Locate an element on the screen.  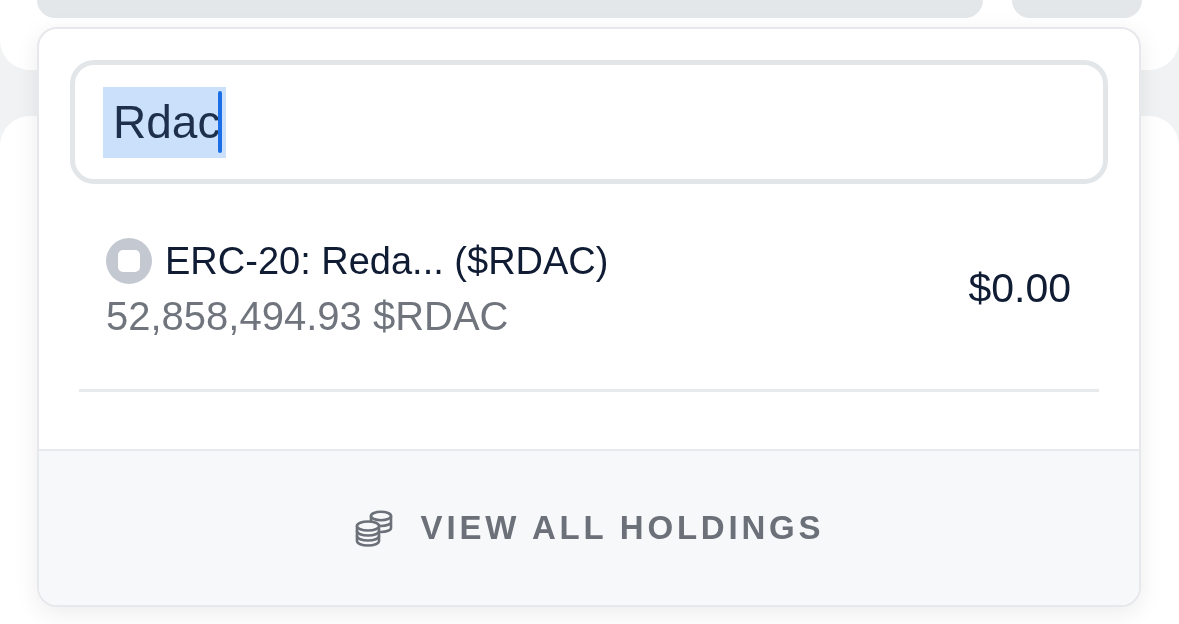
coins-icon is located at coordinates (373, 528).